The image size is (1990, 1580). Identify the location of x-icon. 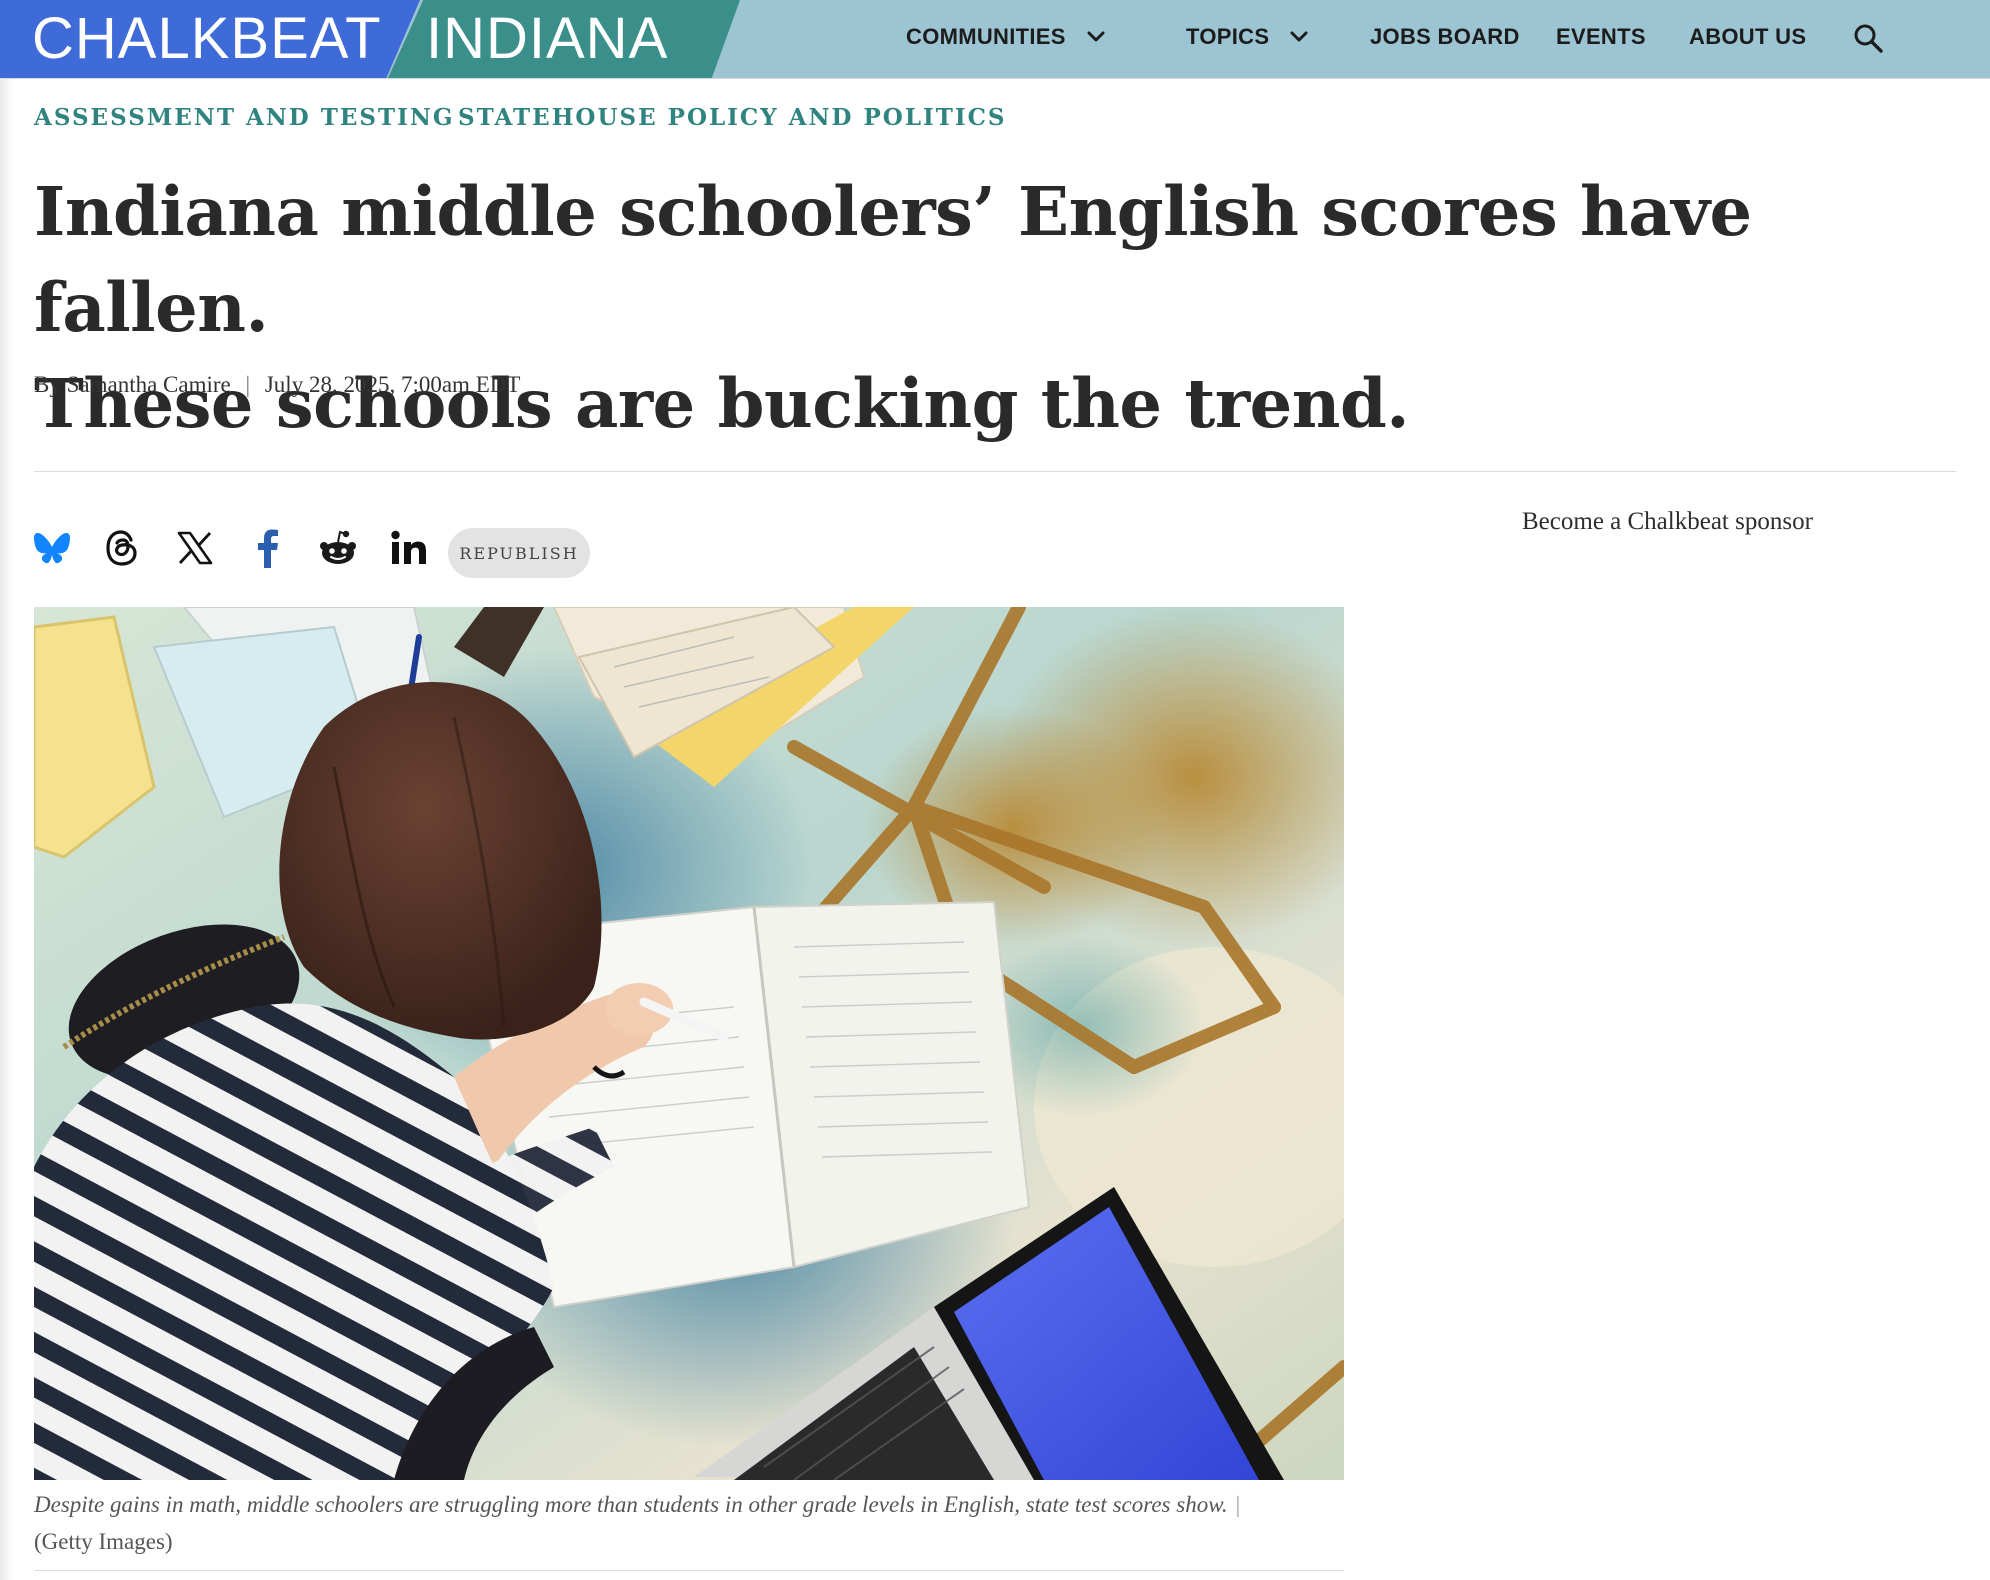
(195, 548).